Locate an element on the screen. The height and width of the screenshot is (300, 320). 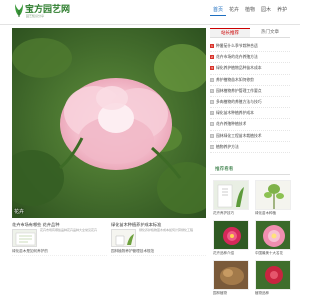
rank-badge: 7 is located at coordinates (212, 113).